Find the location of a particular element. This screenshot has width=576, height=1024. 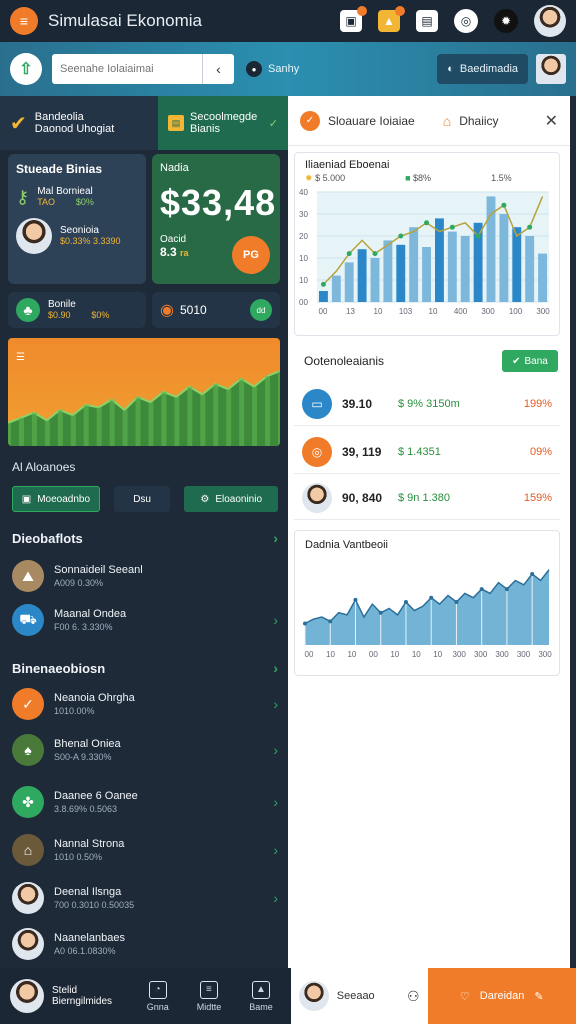

action-button-3: ⚙ Eloaoninio is located at coordinates (231, 499).